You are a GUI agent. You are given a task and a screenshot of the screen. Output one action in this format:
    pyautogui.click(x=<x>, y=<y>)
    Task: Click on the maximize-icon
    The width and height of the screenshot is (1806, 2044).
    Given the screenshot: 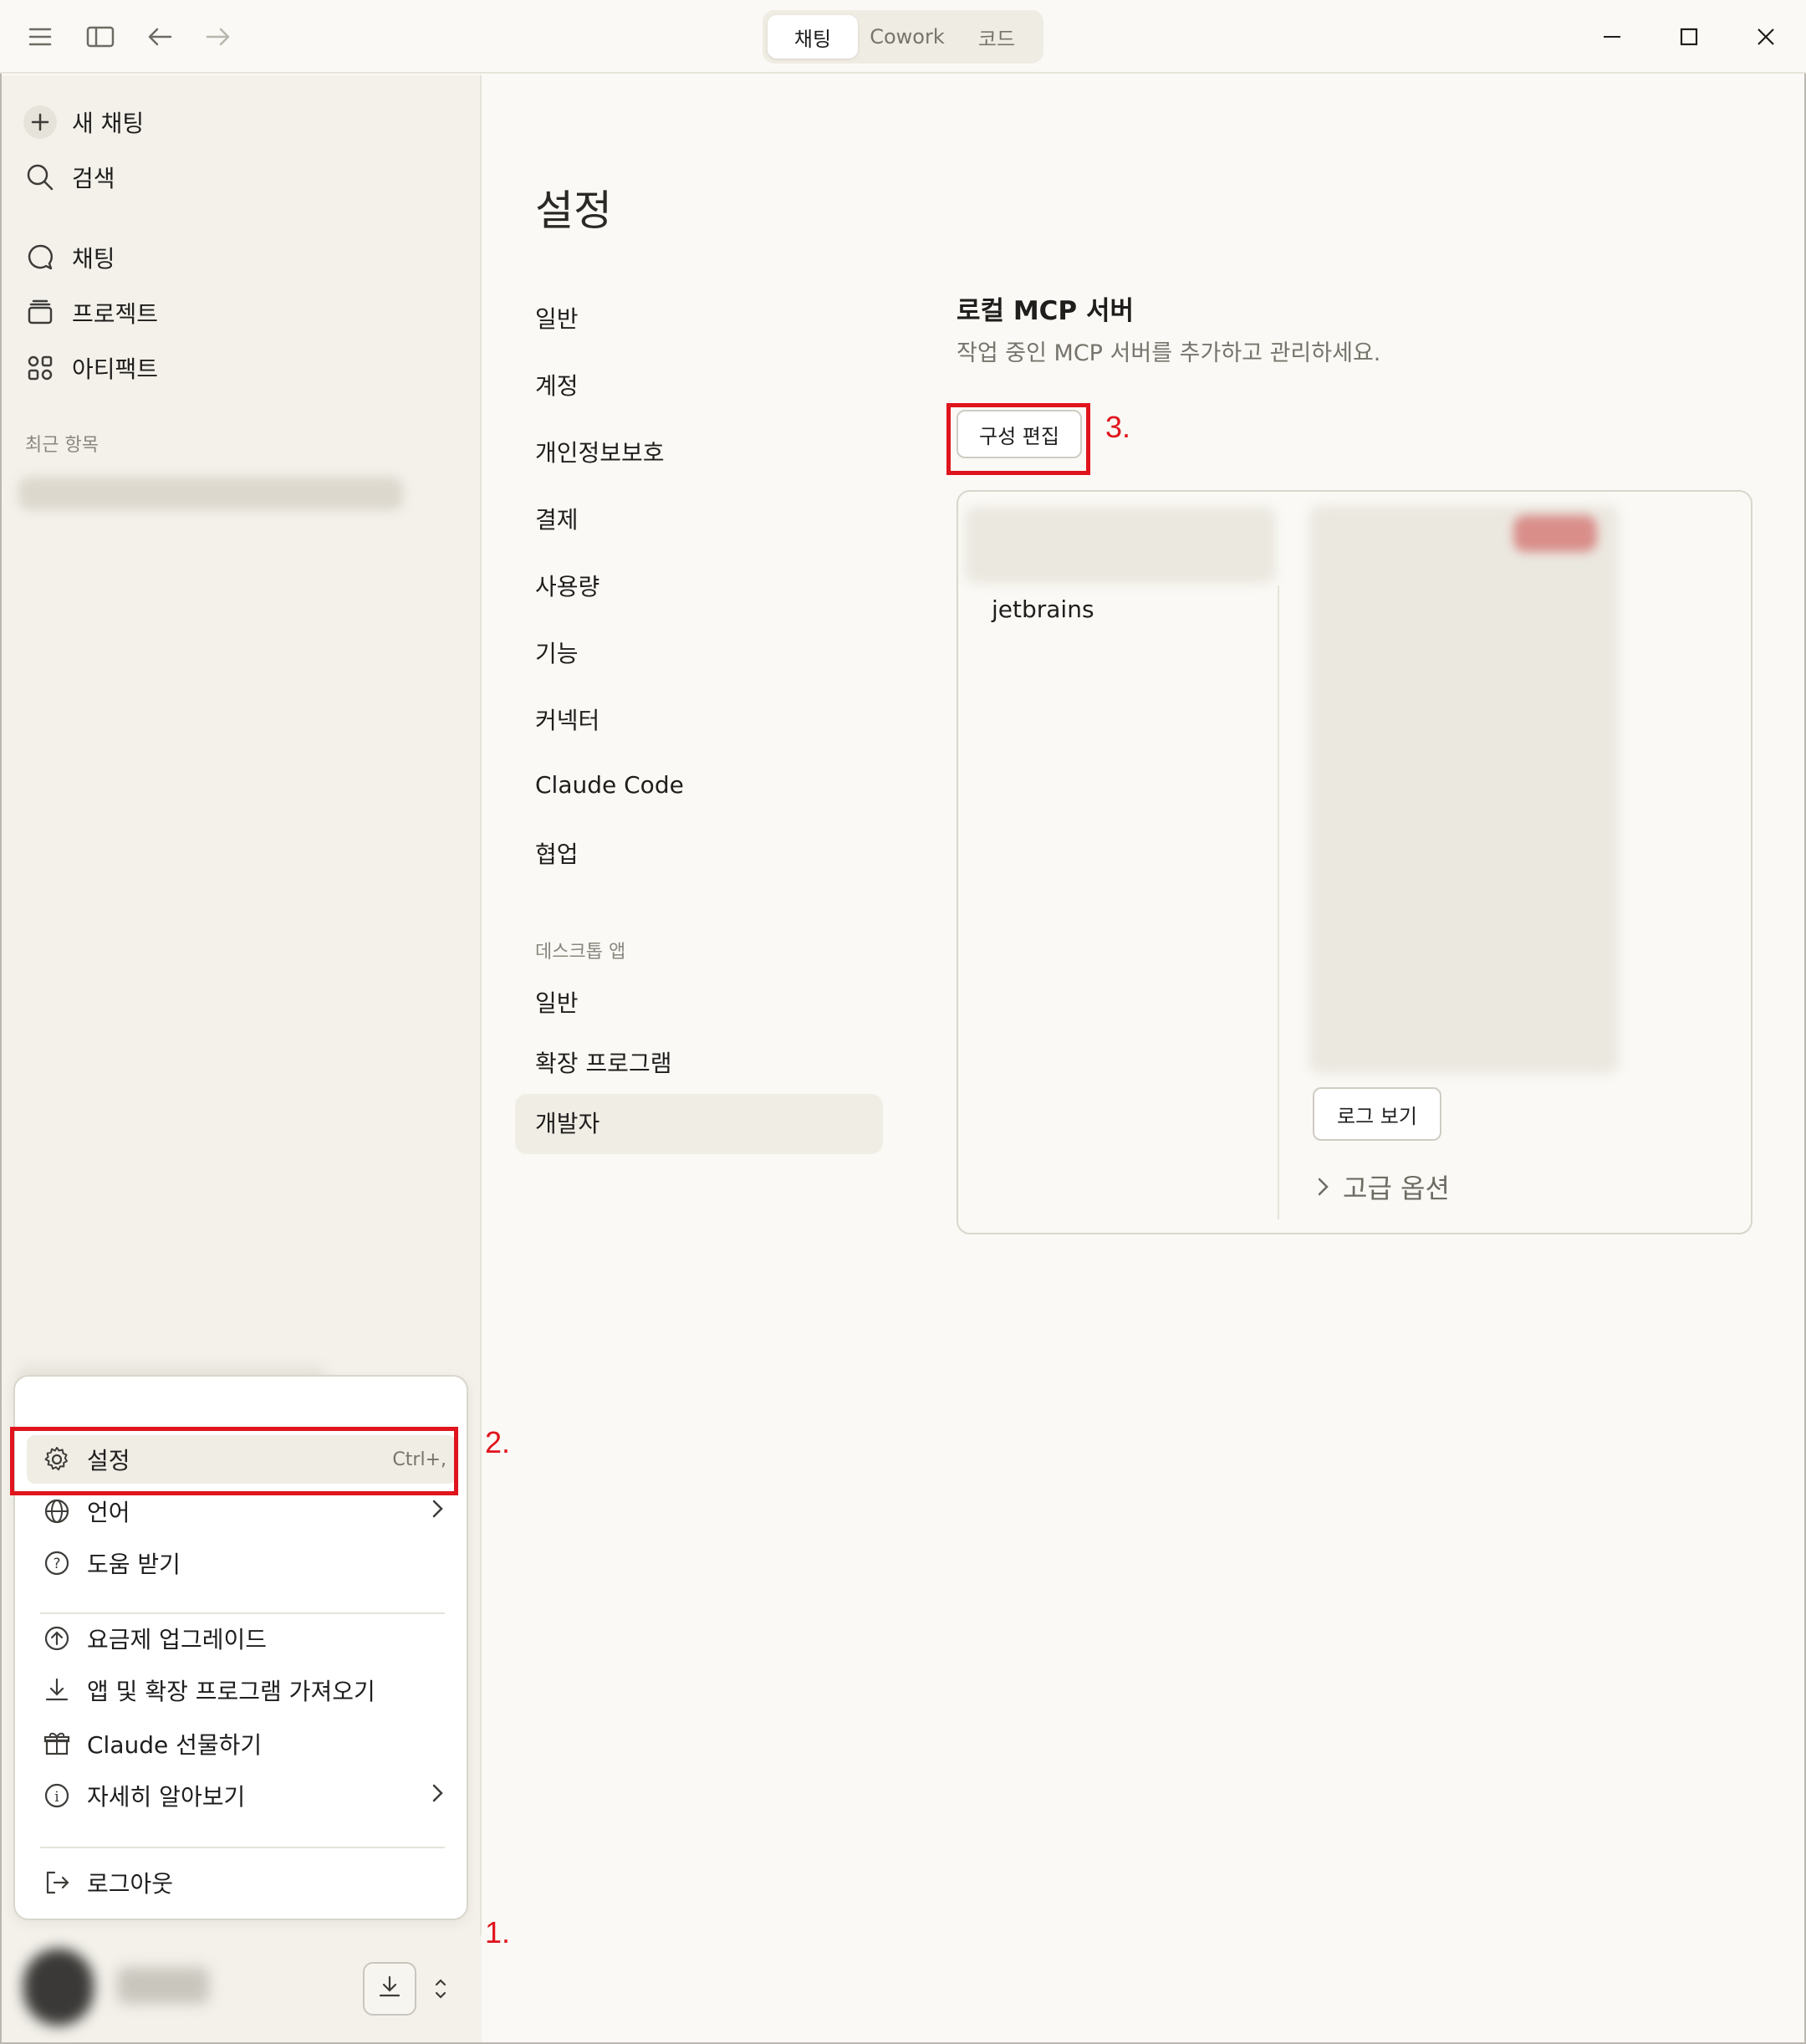 What is the action you would take?
    pyautogui.click(x=1689, y=36)
    